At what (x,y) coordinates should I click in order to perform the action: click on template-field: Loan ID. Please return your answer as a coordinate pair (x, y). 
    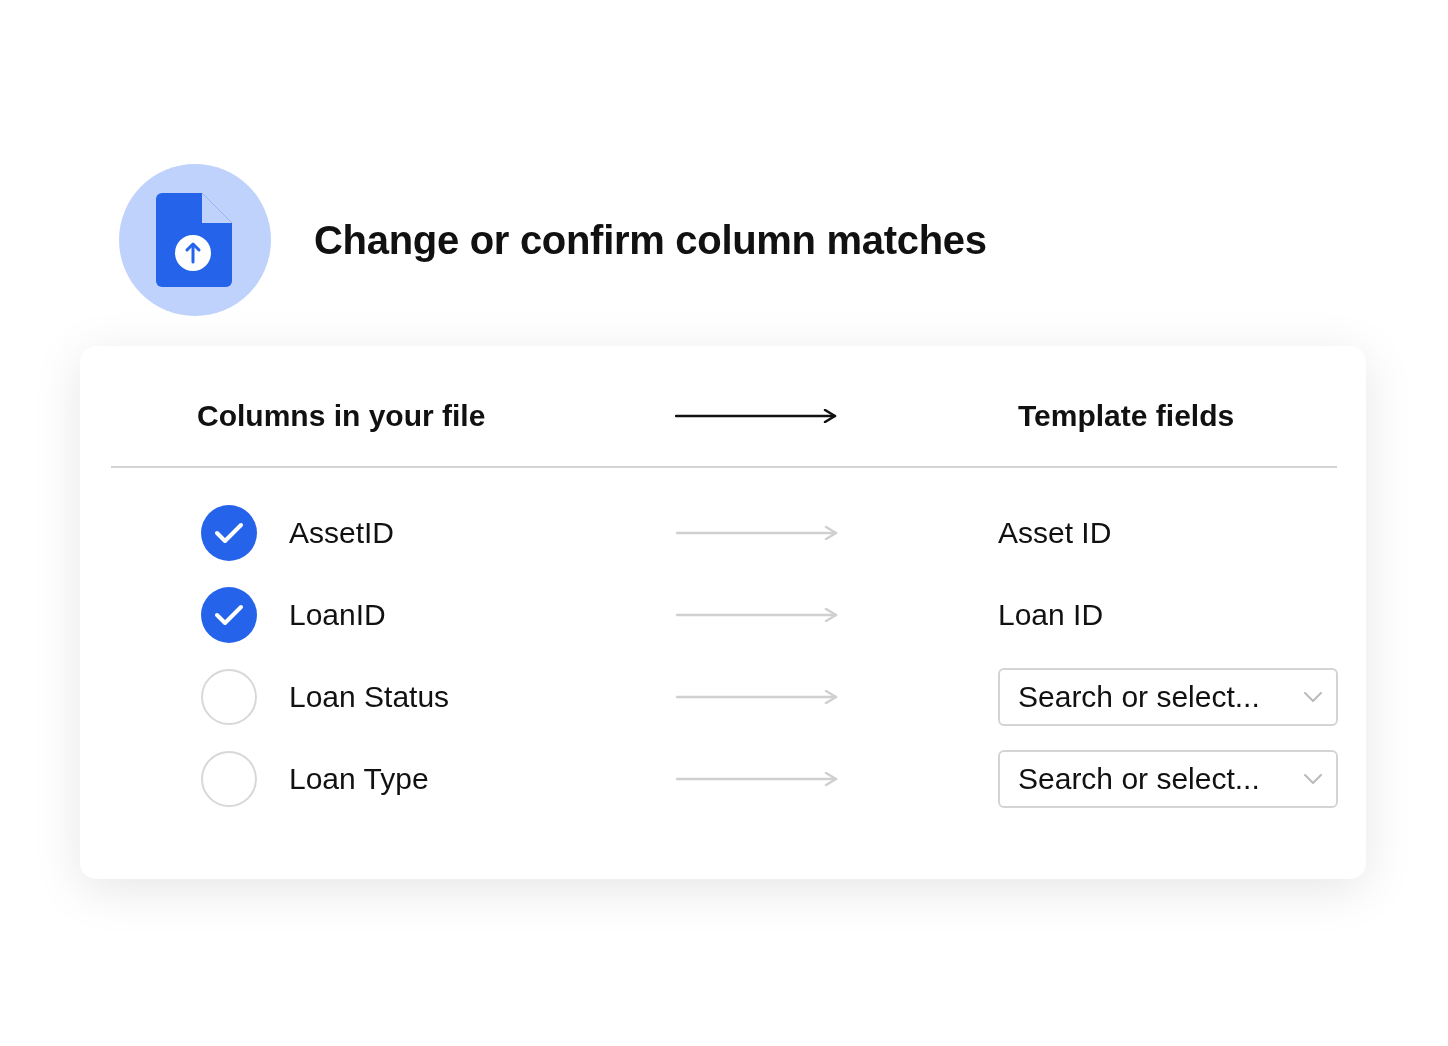
    Looking at the image, I should click on (1051, 614).